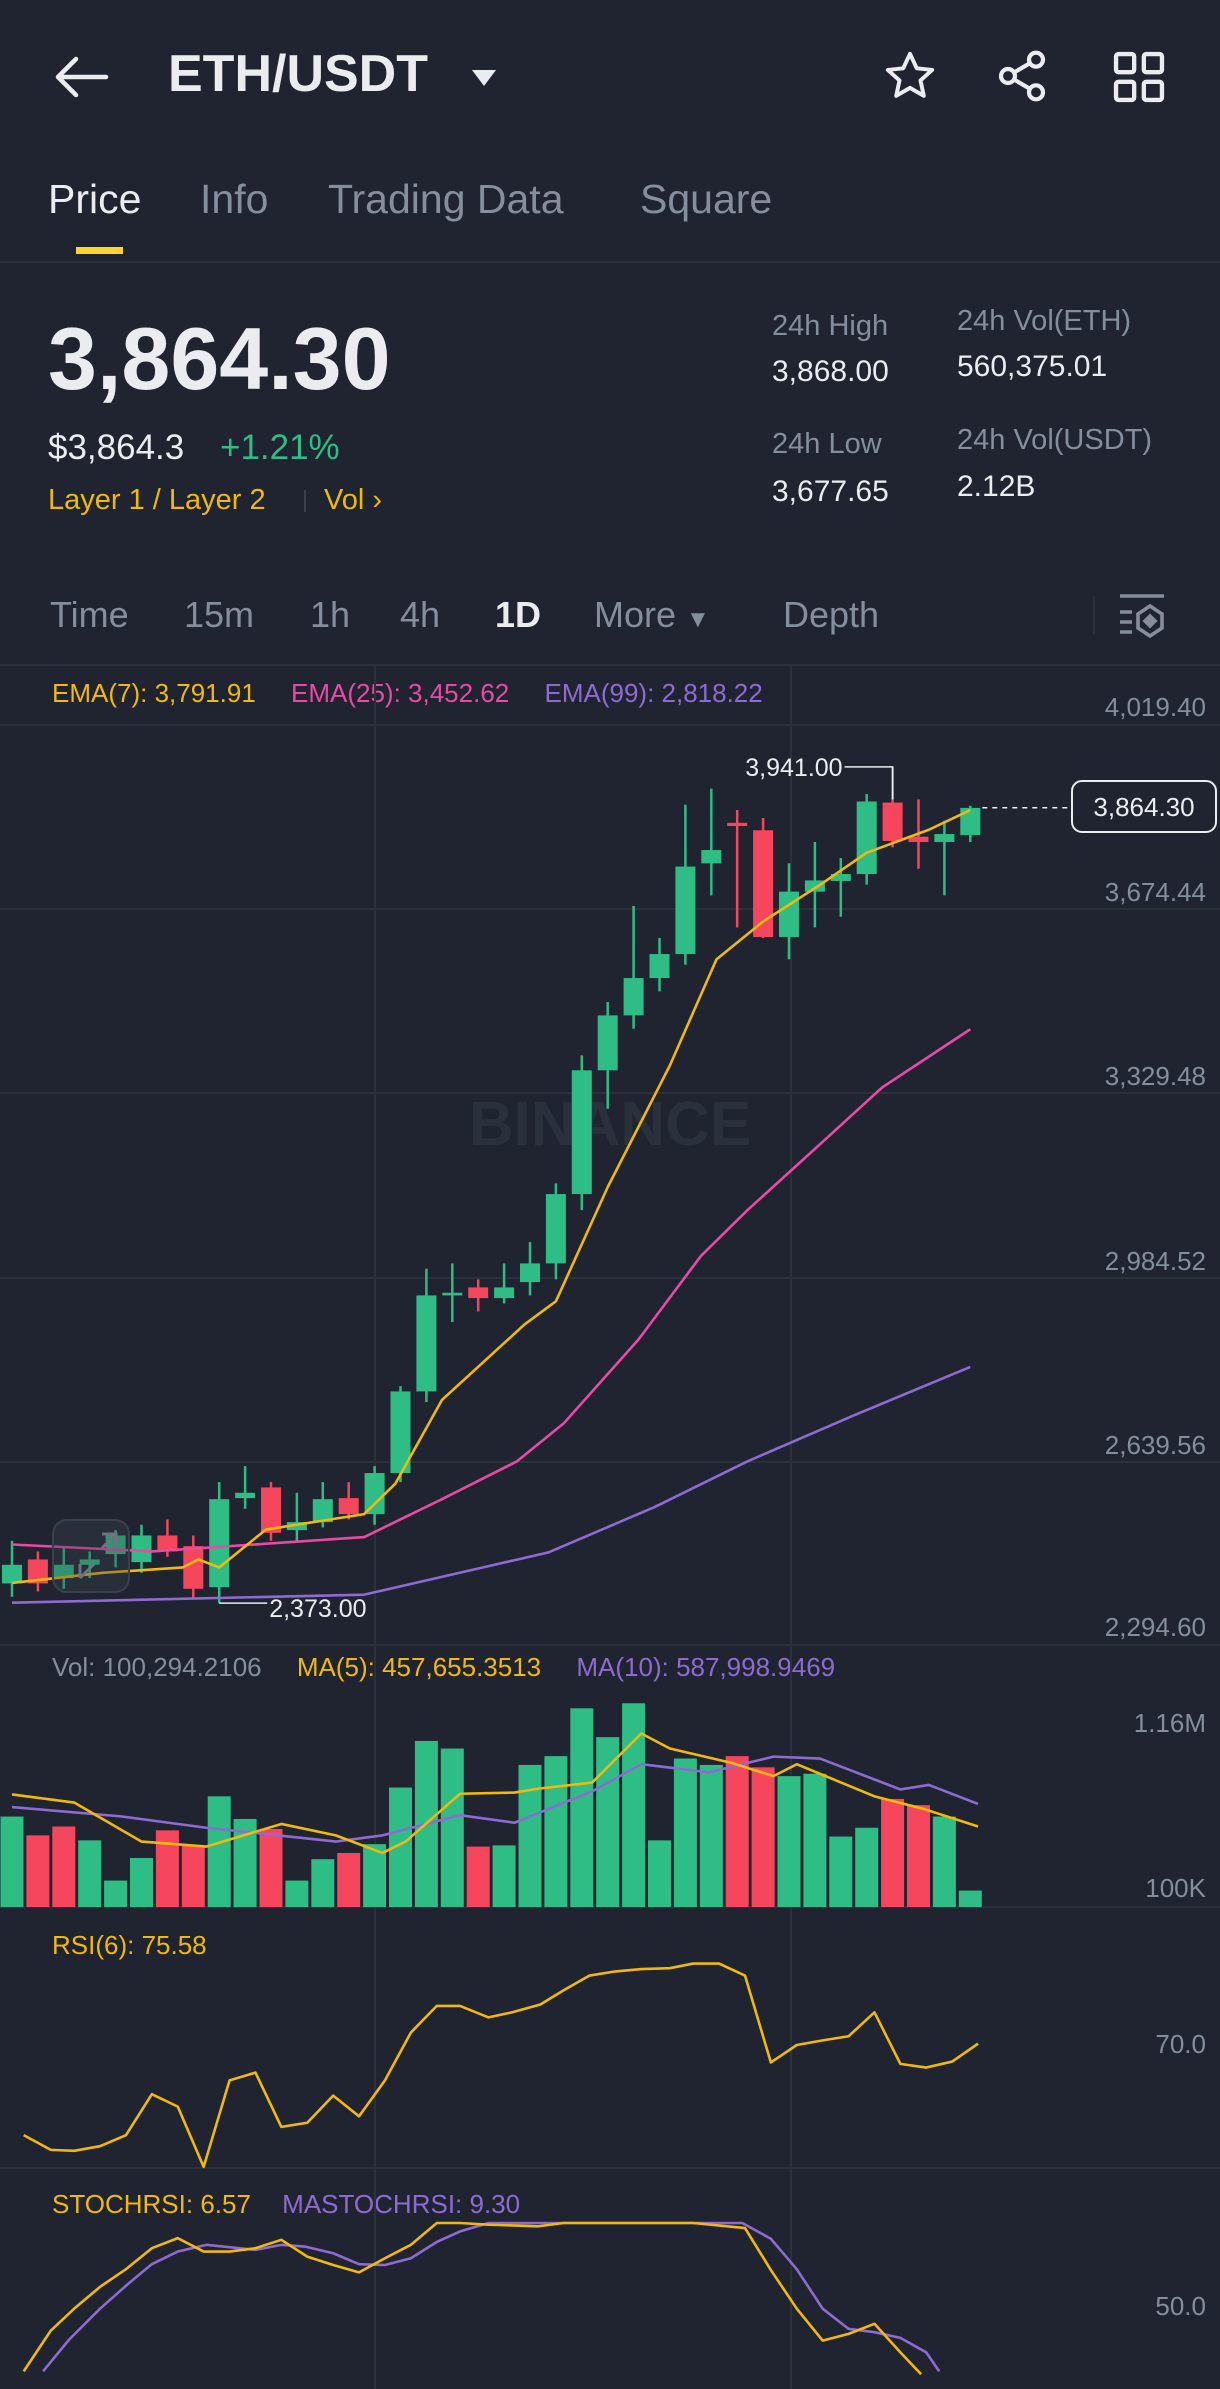 The width and height of the screenshot is (1220, 2389). What do you see at coordinates (1143, 807) in the screenshot?
I see `current-price-label: 3,864.30` at bounding box center [1143, 807].